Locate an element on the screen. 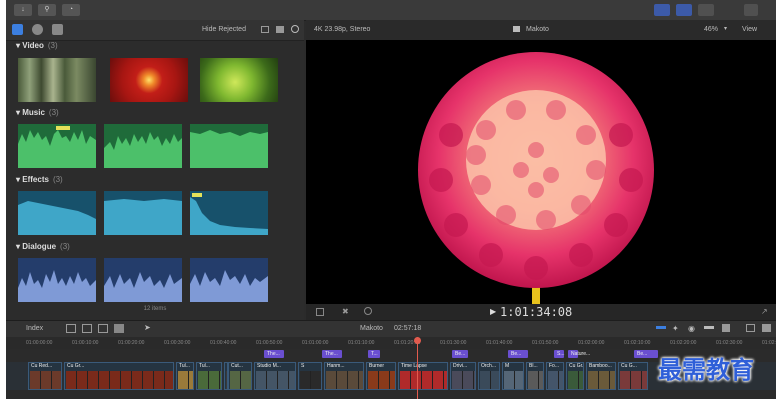 This screenshot has height=399, width=782. keywords-button: ⚲ is located at coordinates (47, 10).